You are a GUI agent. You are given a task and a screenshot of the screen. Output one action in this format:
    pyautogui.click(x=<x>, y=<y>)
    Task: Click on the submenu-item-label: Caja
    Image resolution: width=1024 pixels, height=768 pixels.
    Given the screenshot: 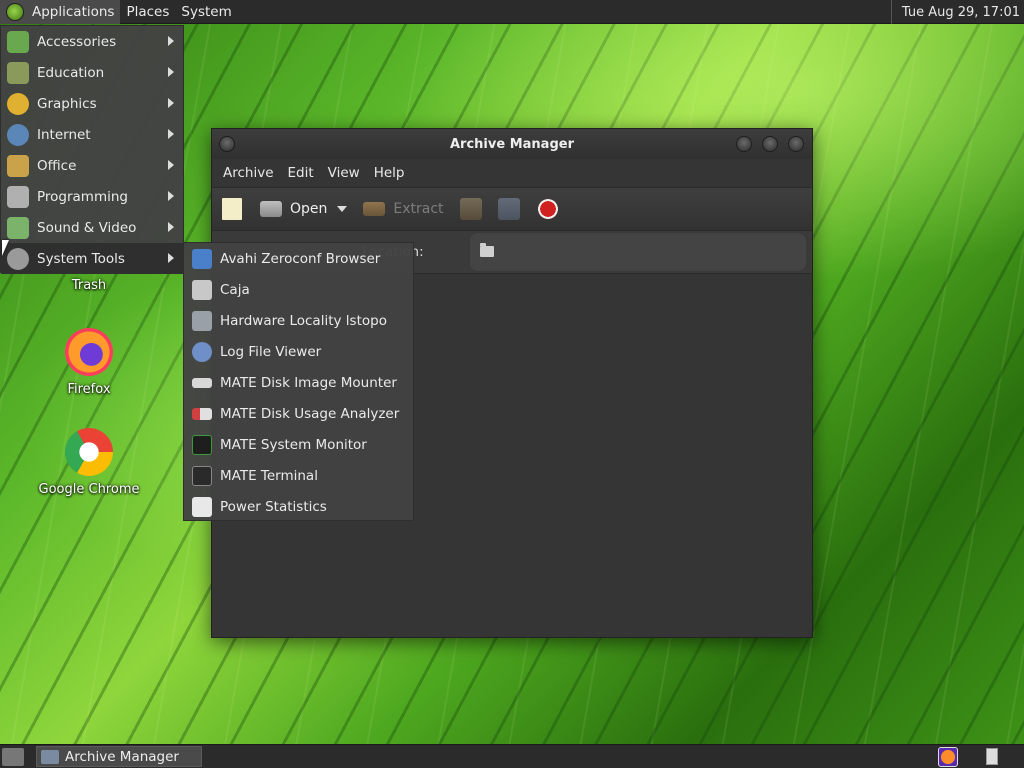 What is the action you would take?
    pyautogui.click(x=235, y=289)
    